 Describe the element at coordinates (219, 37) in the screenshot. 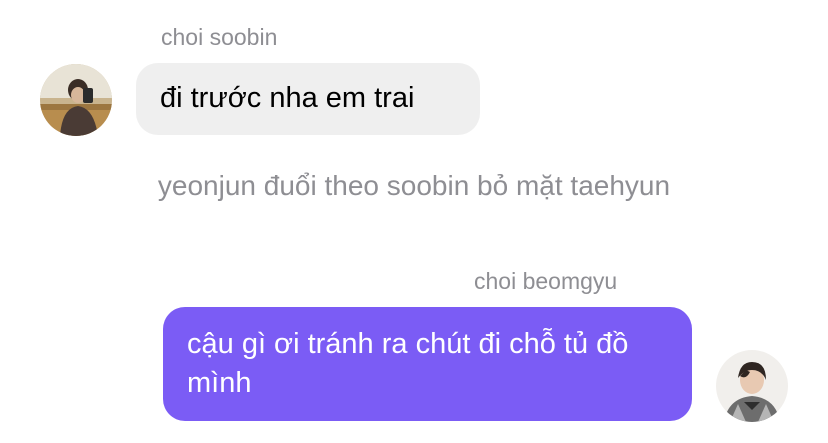

I see `sender-name: choi soobin` at that location.